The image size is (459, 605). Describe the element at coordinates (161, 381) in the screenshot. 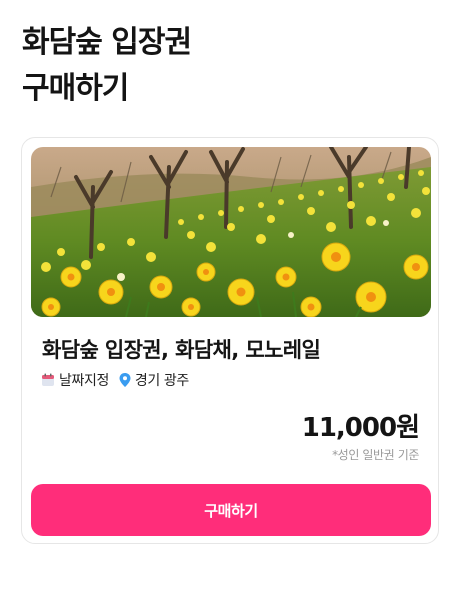

I see `location-label: 경기 광주` at that location.